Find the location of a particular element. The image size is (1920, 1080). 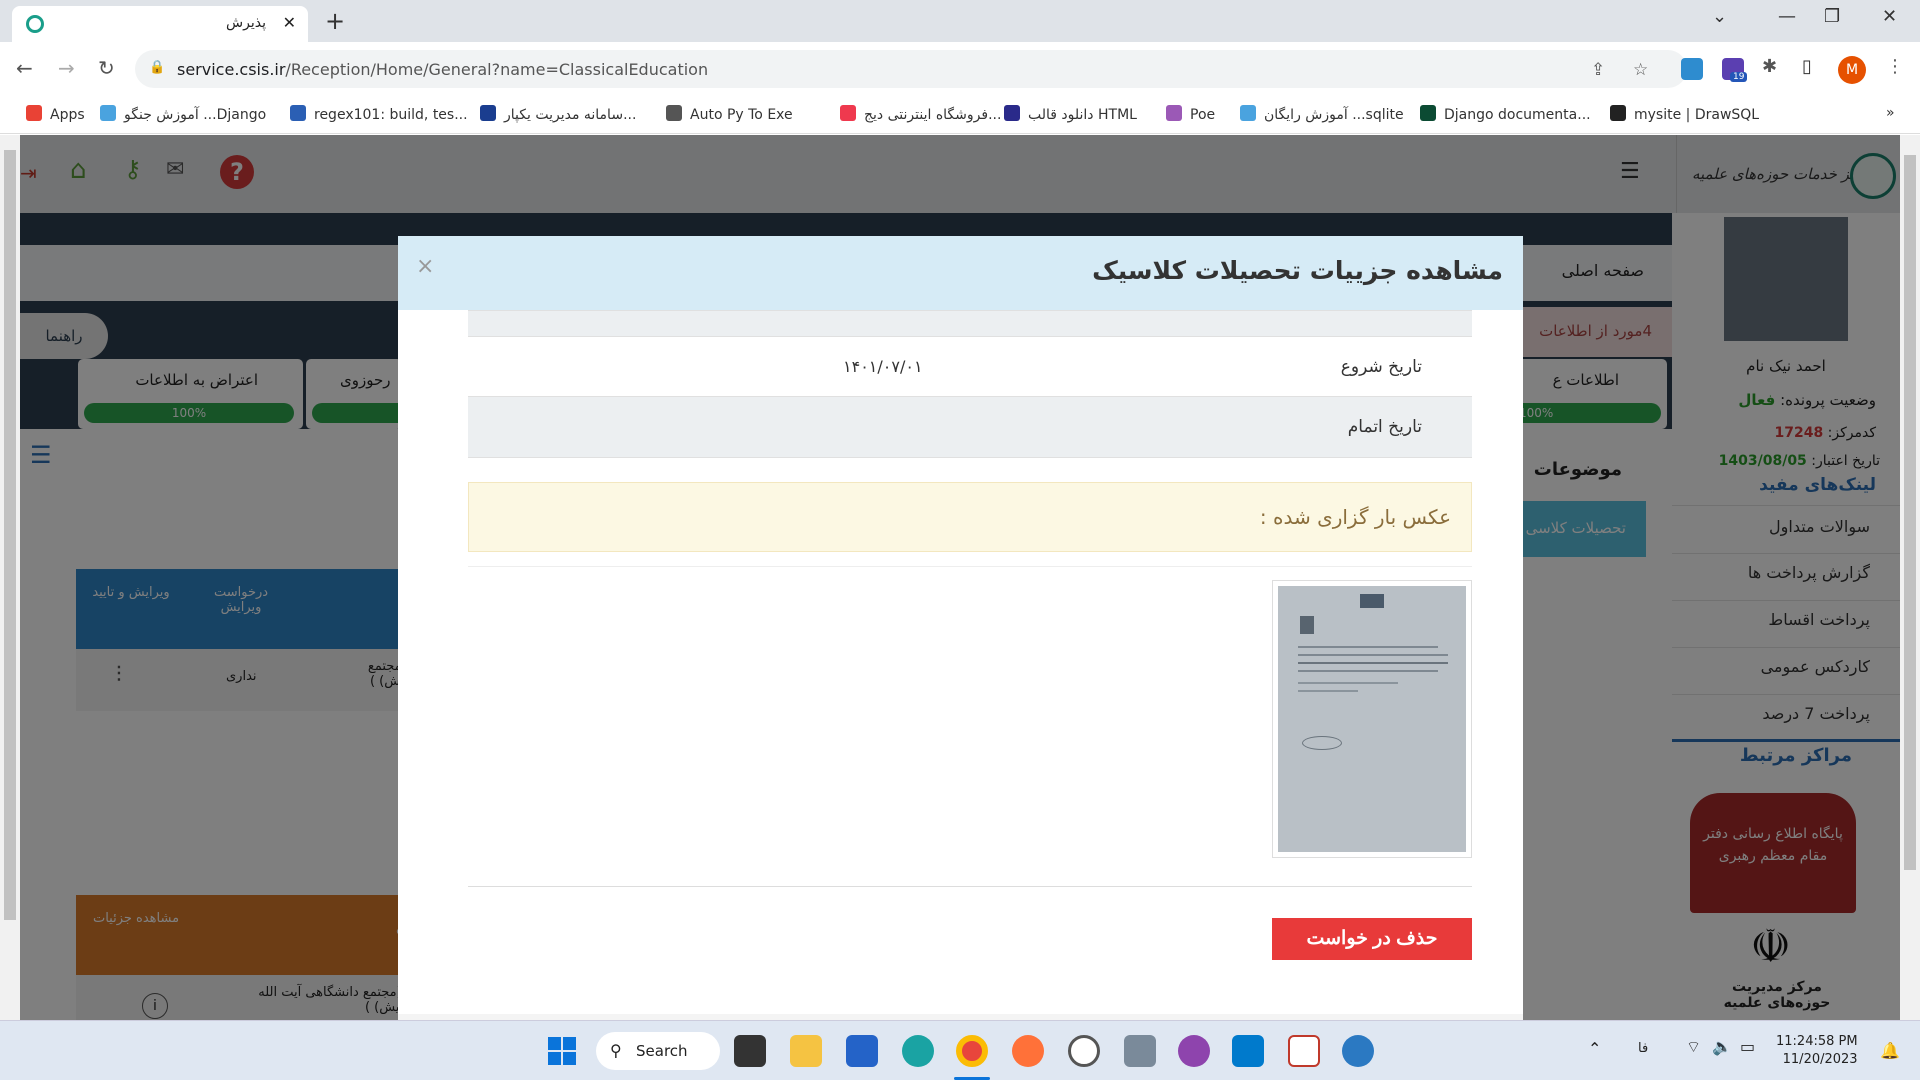

site-favicon-icon is located at coordinates (35, 24).